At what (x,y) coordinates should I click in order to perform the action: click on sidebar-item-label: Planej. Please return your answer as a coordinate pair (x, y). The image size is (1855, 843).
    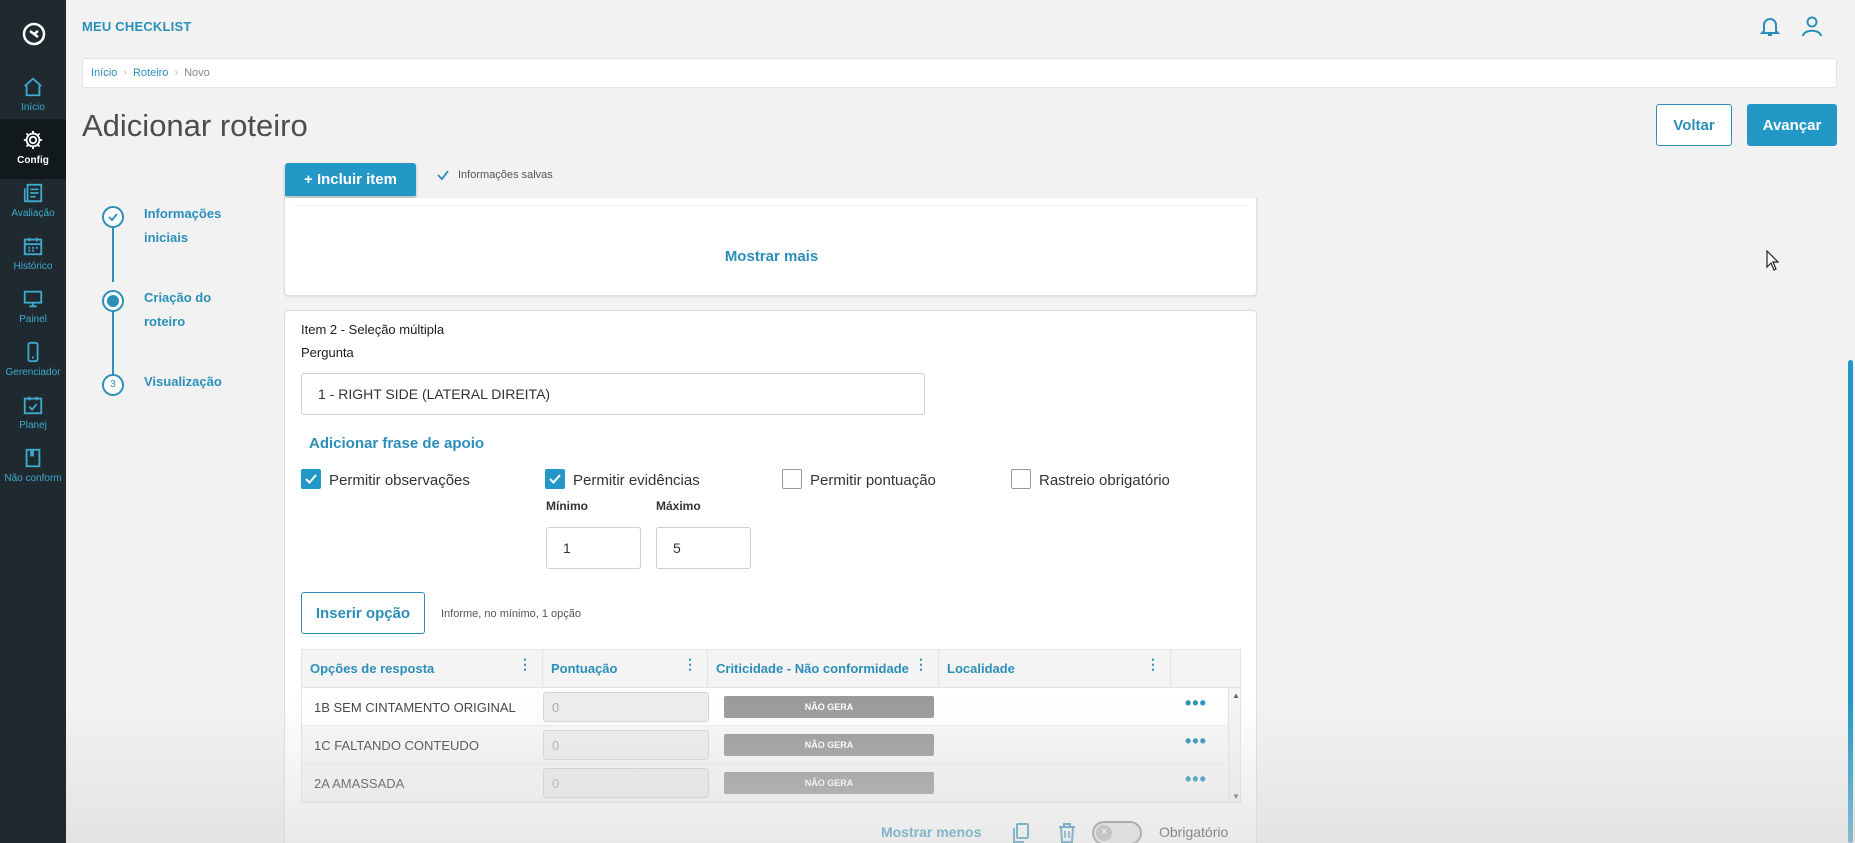
    Looking at the image, I should click on (33, 425).